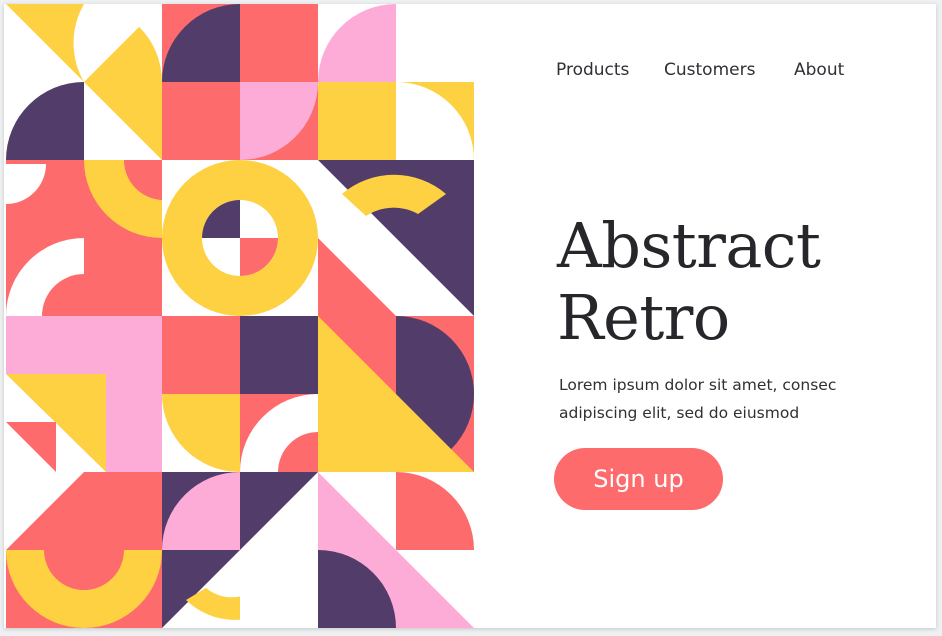  What do you see at coordinates (679, 413) in the screenshot?
I see `hero-subtitle-line-2: adipiscing elit, sed do eiusmod` at bounding box center [679, 413].